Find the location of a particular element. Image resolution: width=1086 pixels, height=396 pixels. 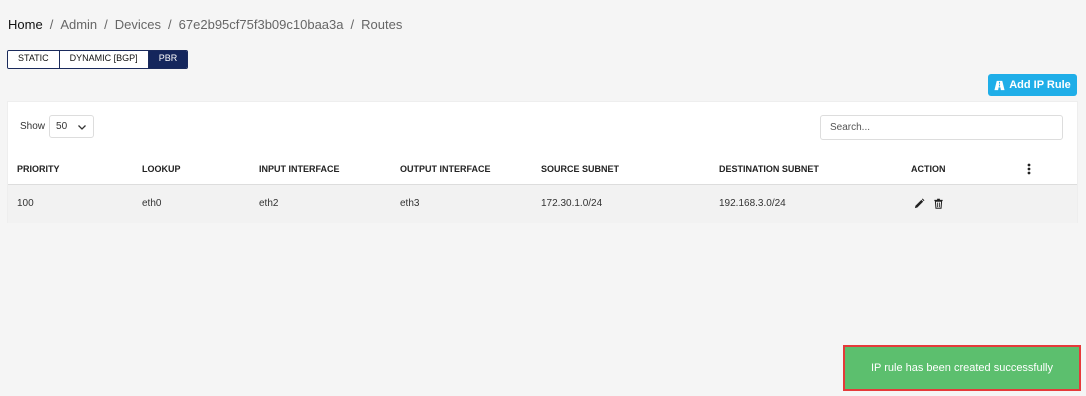

cell-destination-subnet: 192.168.3.0/24 is located at coordinates (752, 203).